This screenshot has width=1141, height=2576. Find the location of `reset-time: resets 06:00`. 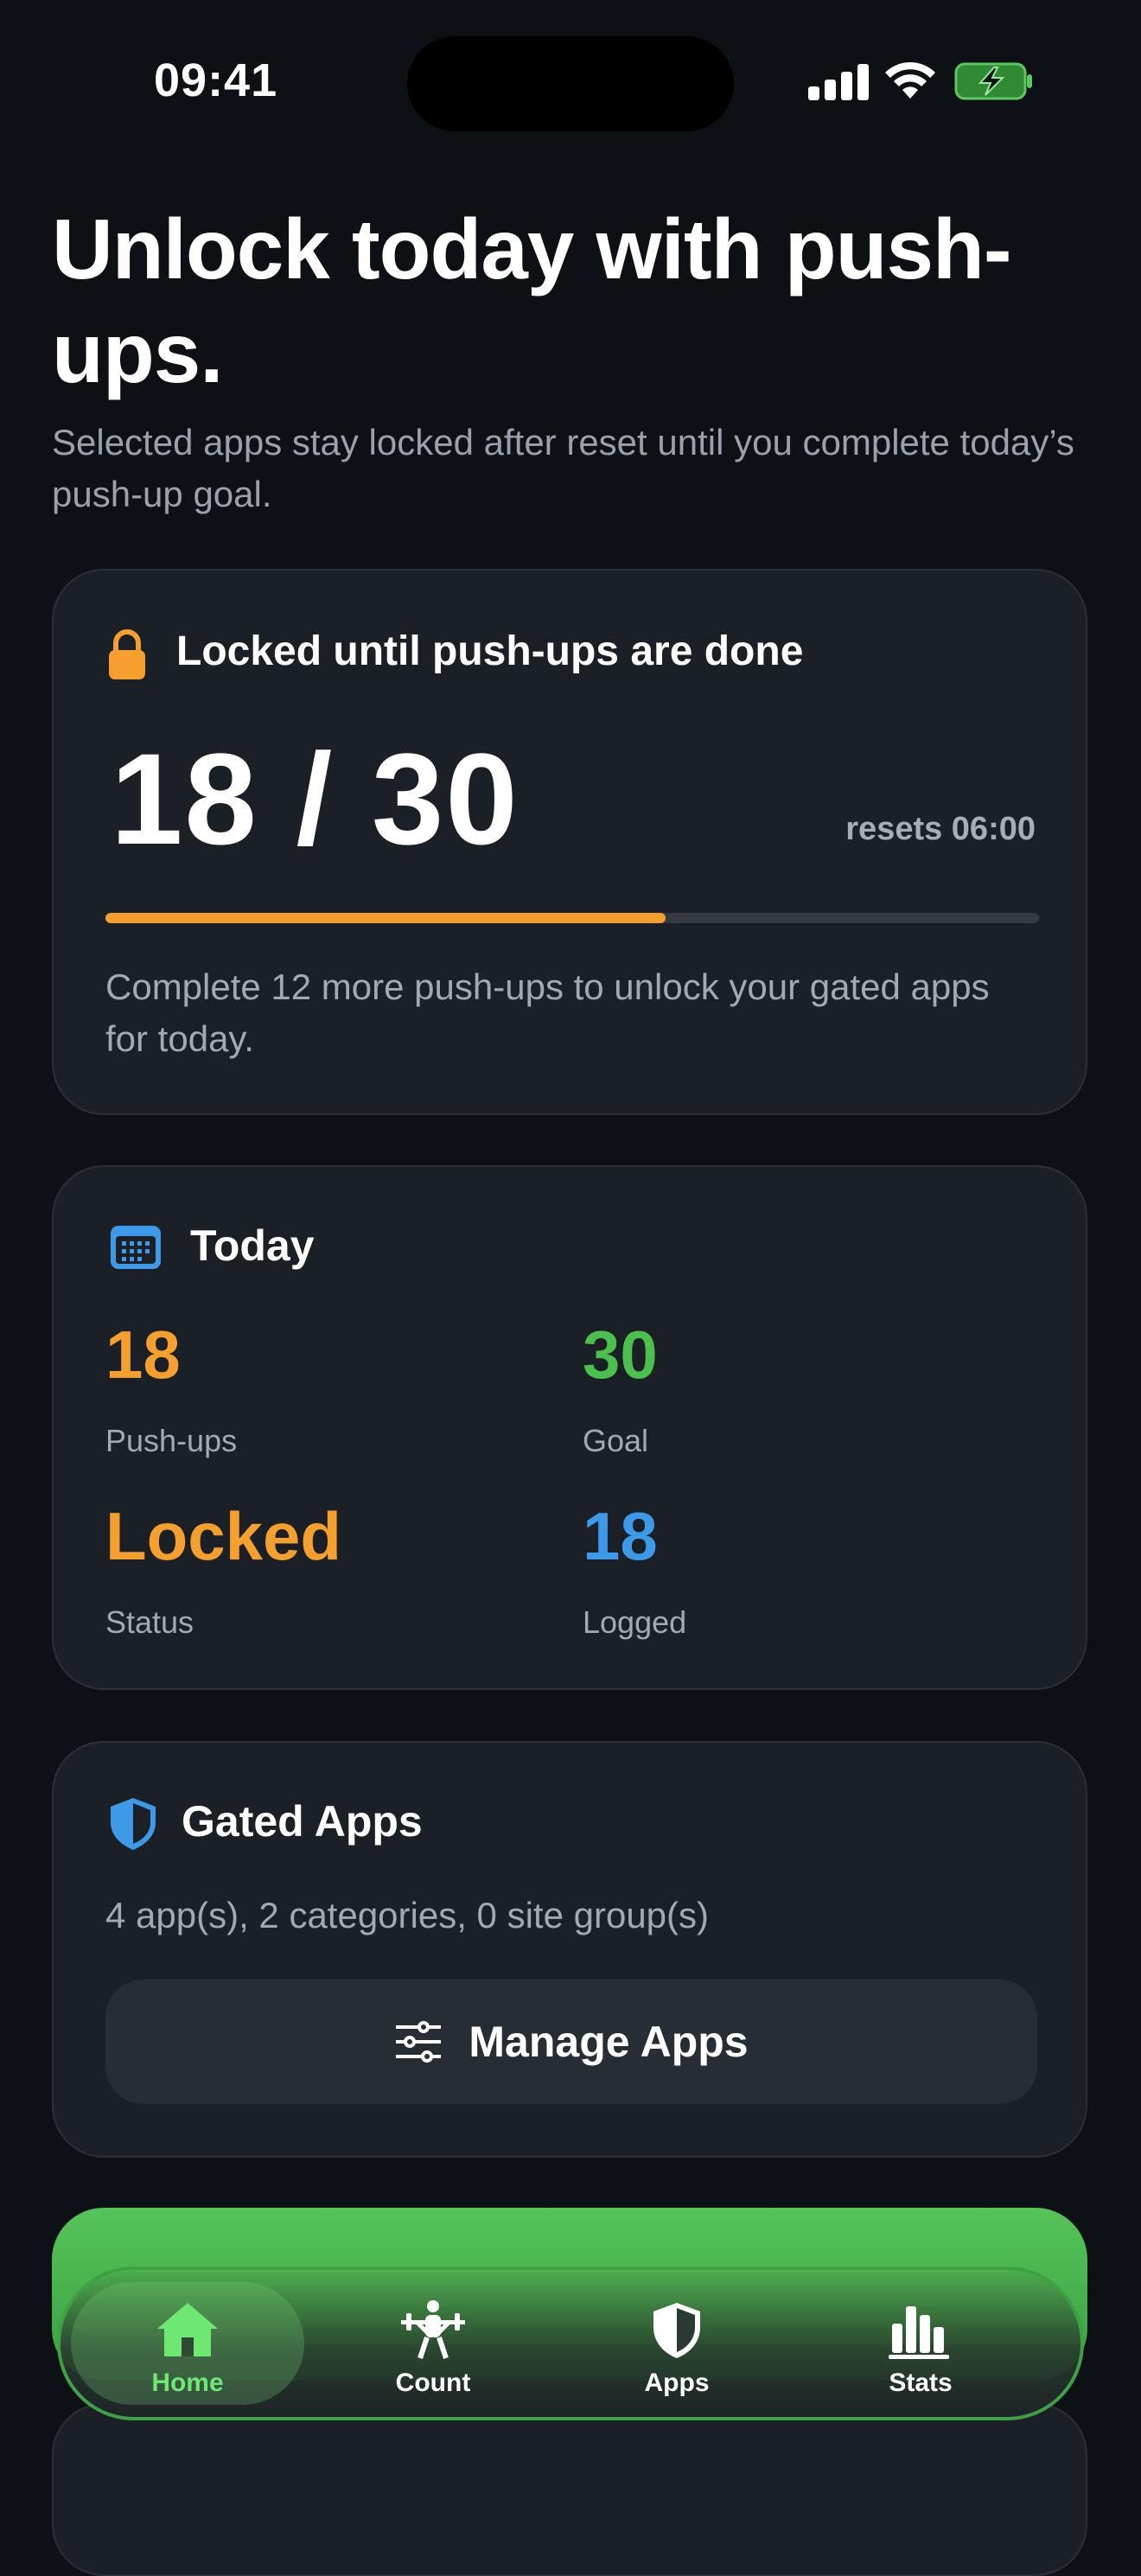

reset-time: resets 06:00 is located at coordinates (940, 829).